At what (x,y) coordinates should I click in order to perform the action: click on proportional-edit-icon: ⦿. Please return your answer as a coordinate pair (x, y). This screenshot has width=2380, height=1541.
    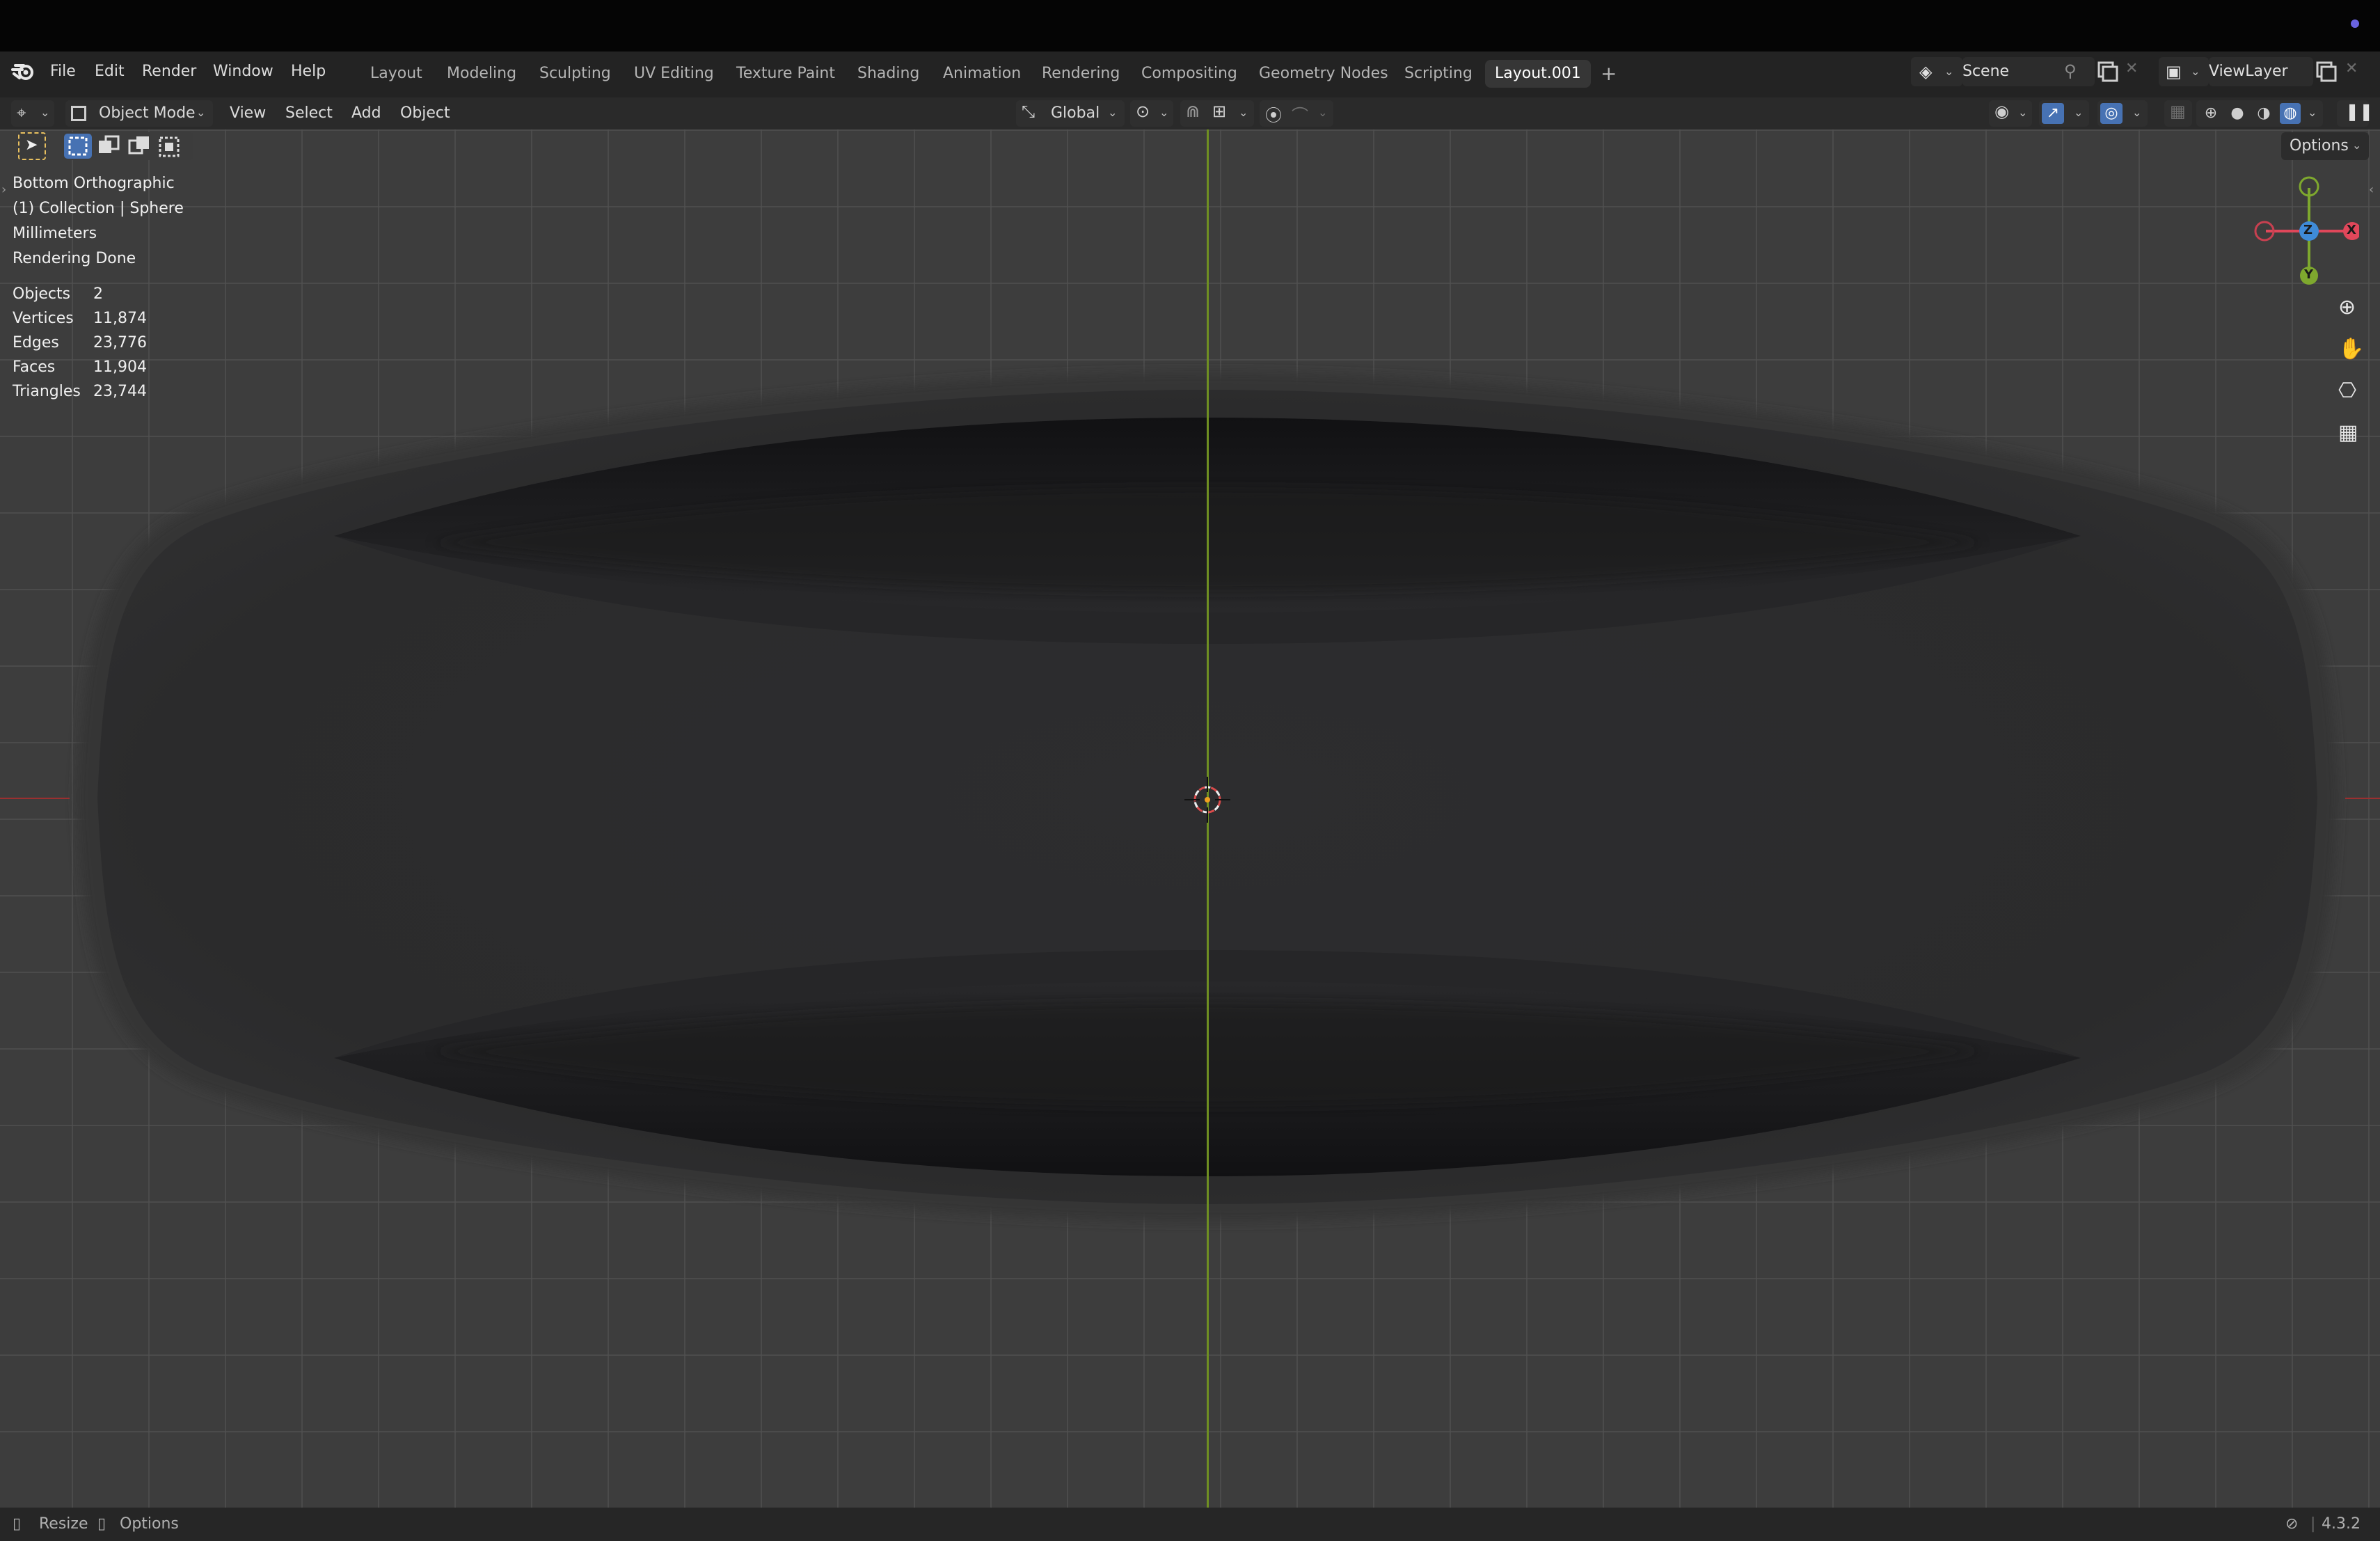
    Looking at the image, I should click on (1273, 115).